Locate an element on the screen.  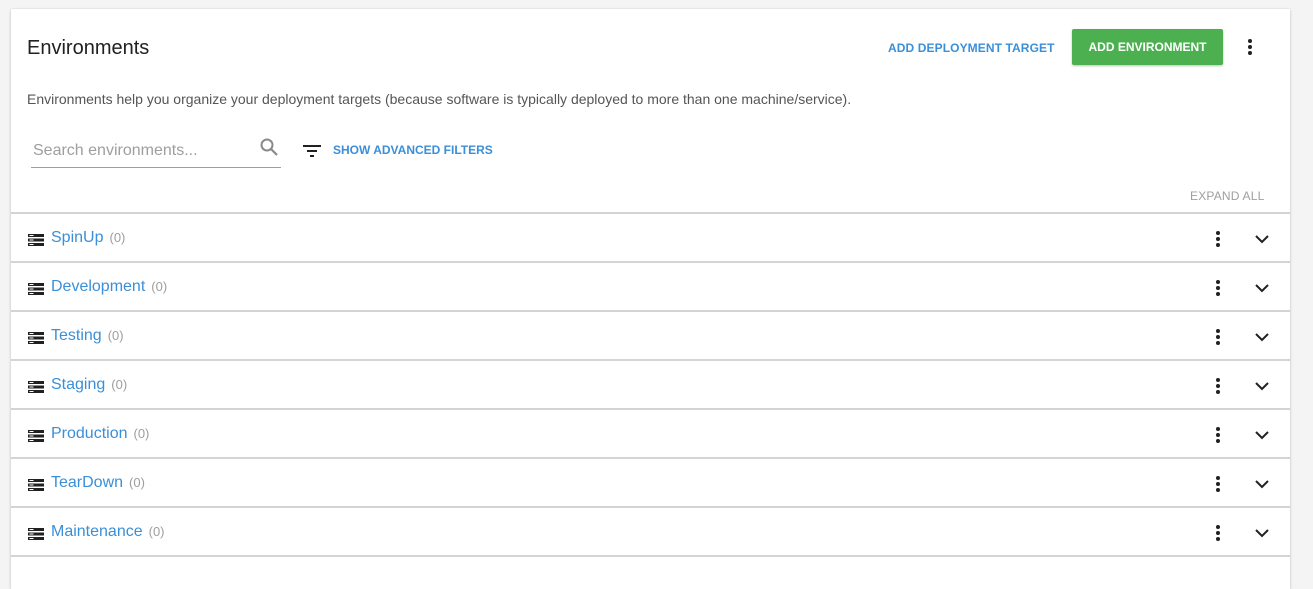
search-icon is located at coordinates (269, 147).